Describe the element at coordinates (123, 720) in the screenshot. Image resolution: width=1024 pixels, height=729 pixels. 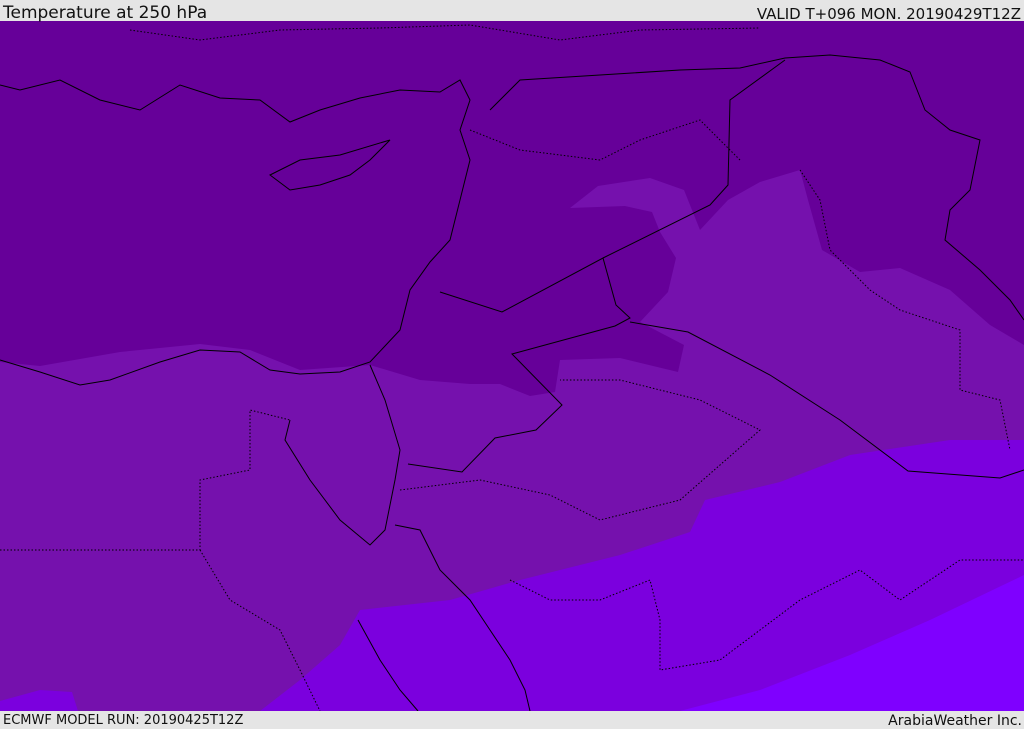
I see `model-run: ECMWF MODEL RUN: 20190425T12Z` at that location.